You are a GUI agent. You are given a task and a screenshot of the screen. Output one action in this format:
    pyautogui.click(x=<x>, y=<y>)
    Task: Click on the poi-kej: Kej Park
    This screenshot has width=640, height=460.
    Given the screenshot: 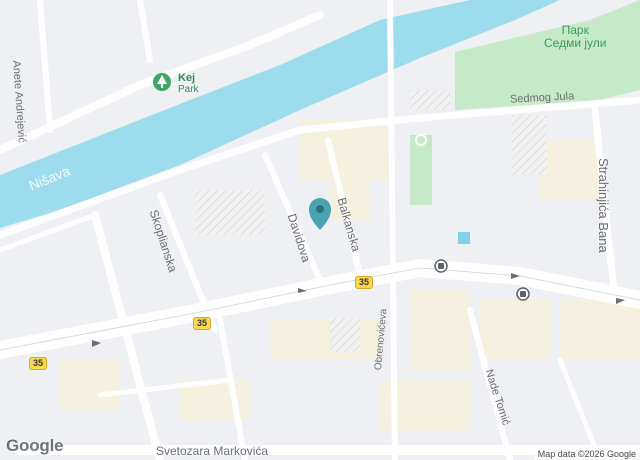 What is the action you would take?
    pyautogui.click(x=188, y=83)
    